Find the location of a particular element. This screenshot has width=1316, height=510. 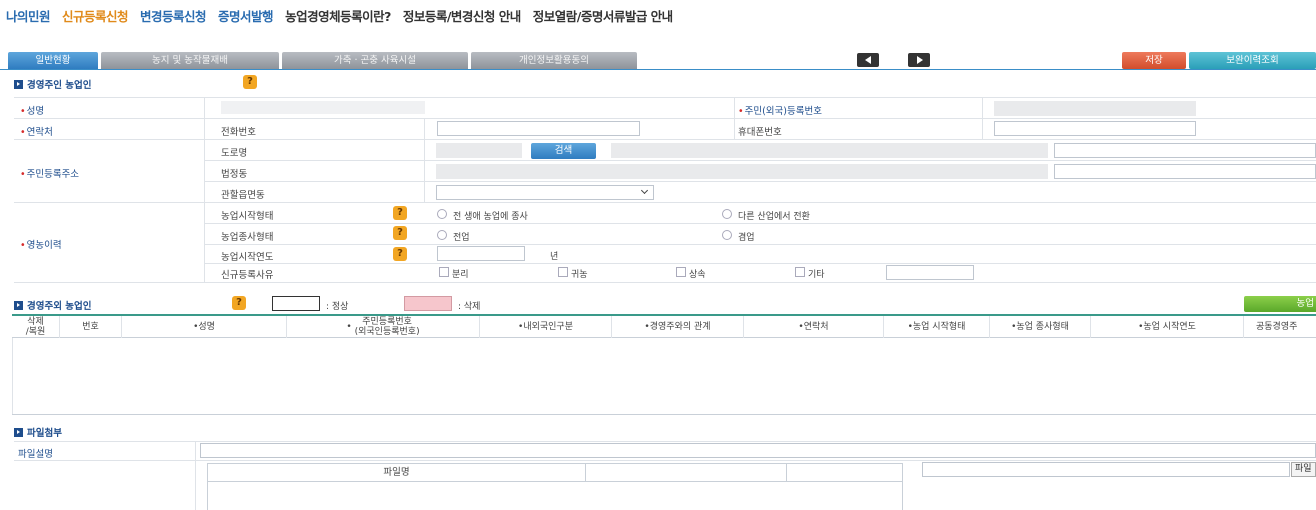

section-owner-label: 경영주인 농업인 is located at coordinates (59, 85).